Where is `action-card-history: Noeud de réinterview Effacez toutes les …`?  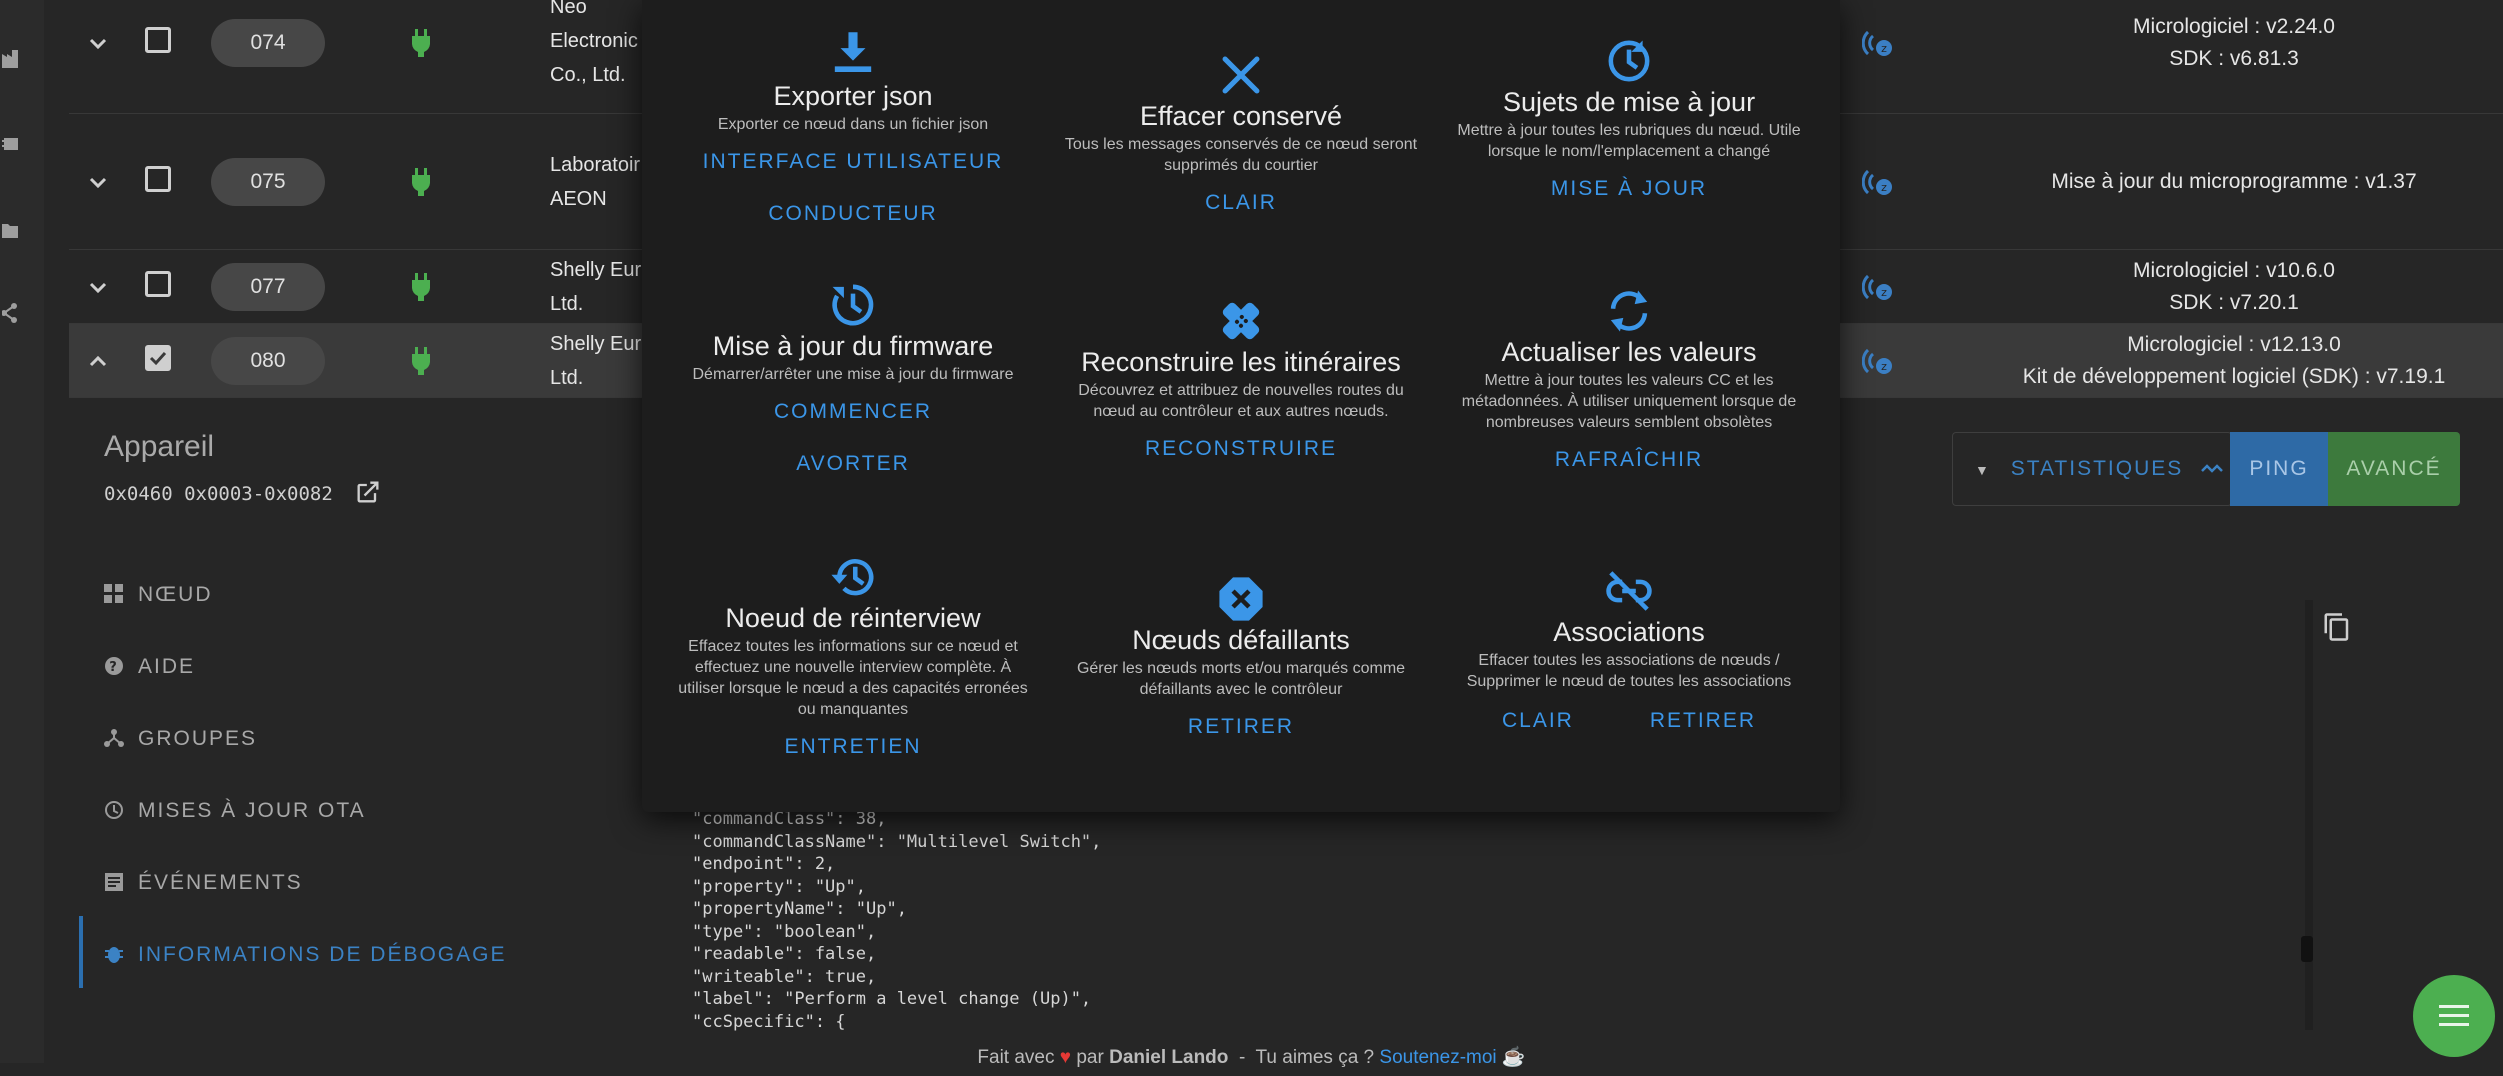
action-card-history: Noeud de réinterview Effacez toutes les … is located at coordinates (853, 657).